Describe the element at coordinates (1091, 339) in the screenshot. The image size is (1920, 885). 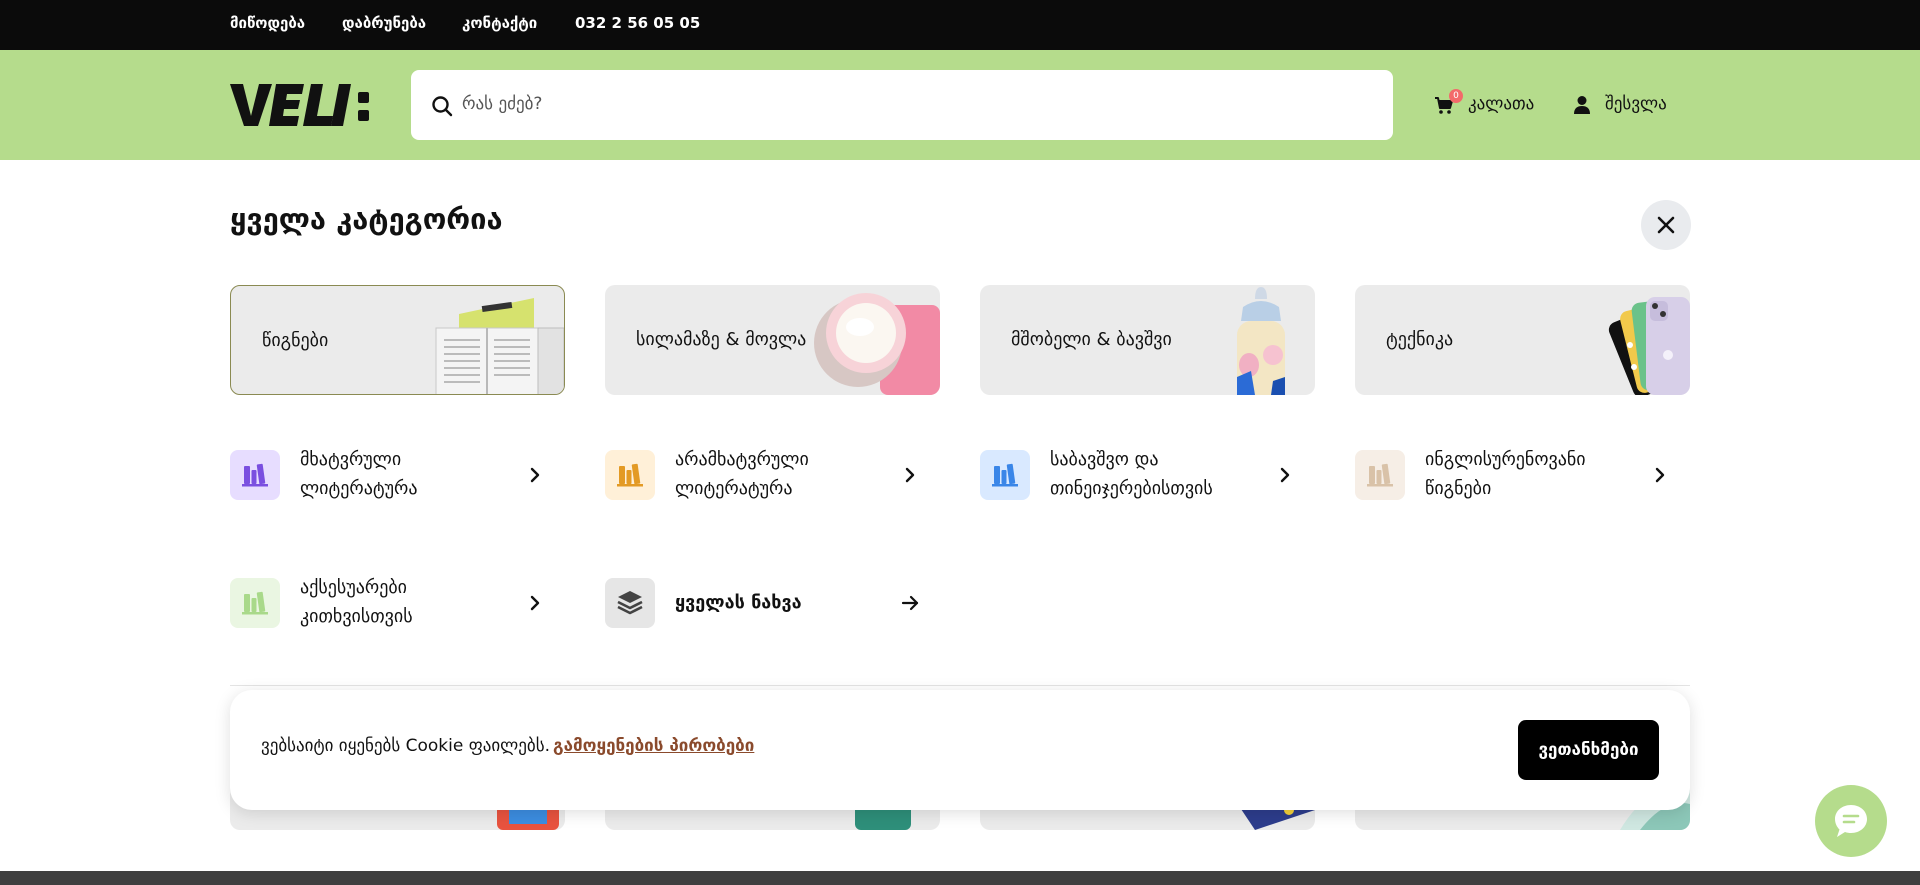
I see `category-label: მშობელი & ბავშვი` at that location.